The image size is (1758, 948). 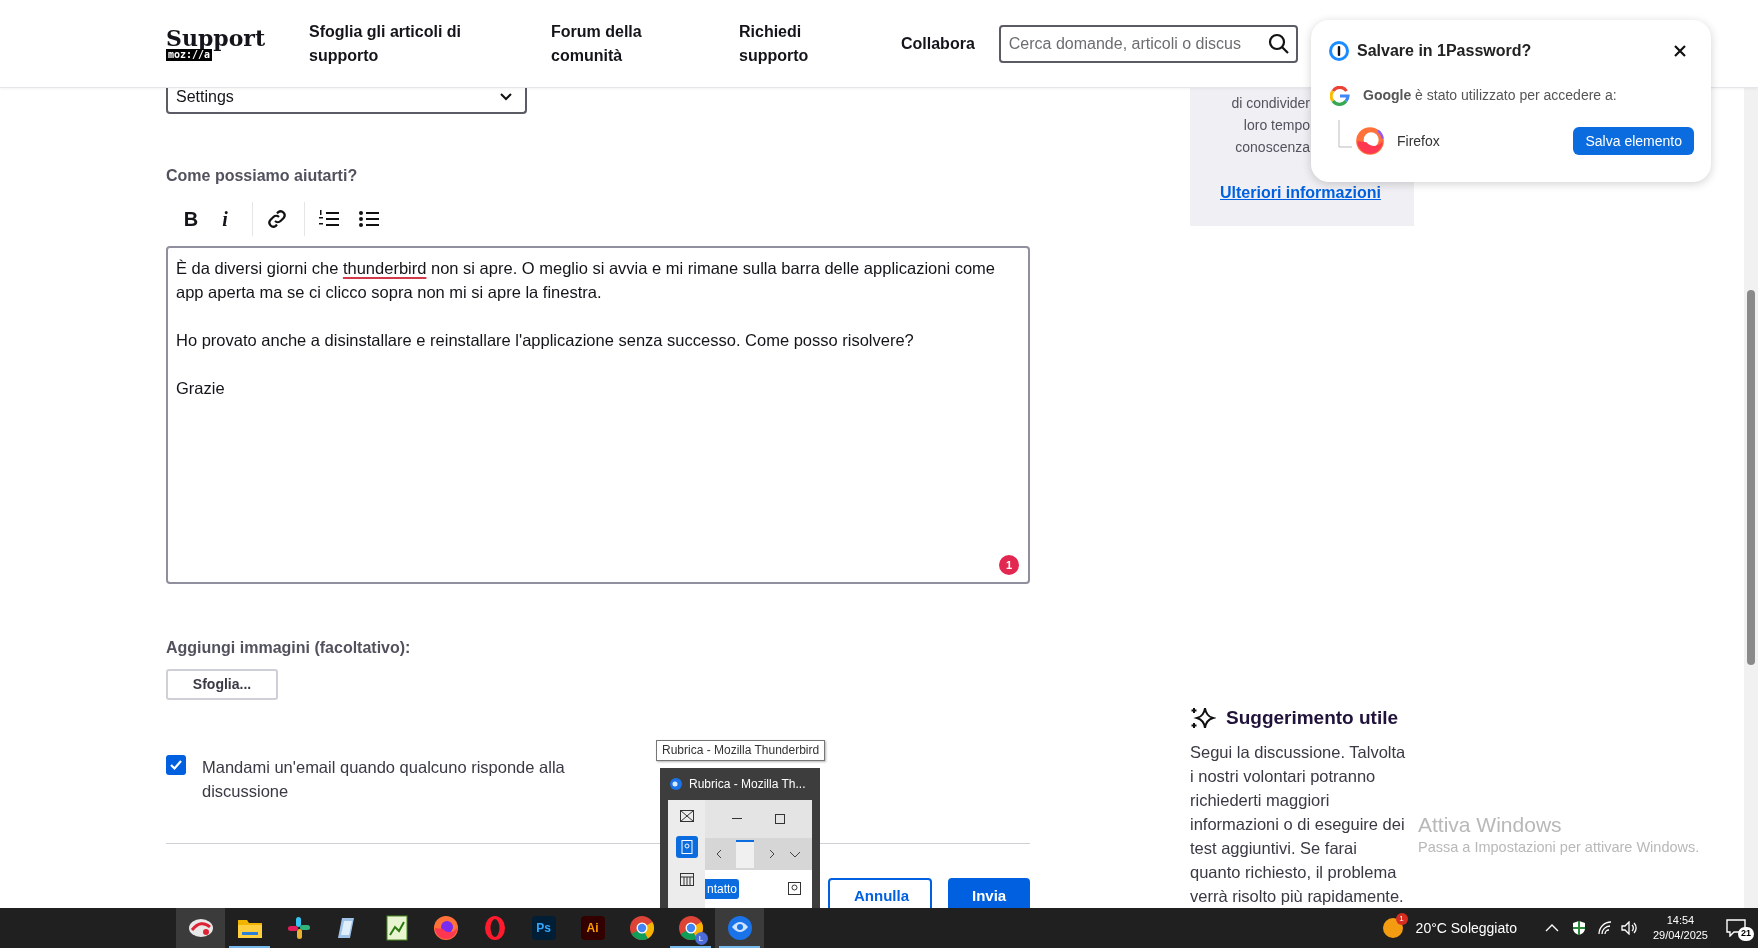 What do you see at coordinates (1466, 928) in the screenshot?
I see `weather-text: 20°C Soleggiato` at bounding box center [1466, 928].